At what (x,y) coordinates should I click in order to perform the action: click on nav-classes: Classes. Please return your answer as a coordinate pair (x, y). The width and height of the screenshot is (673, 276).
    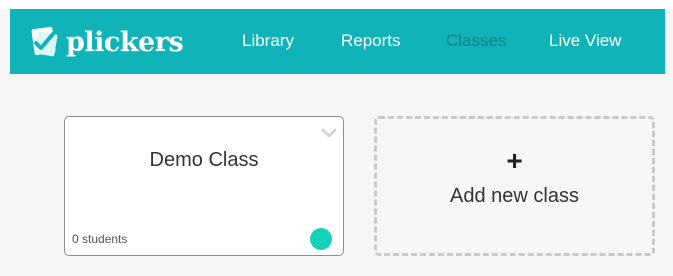
    Looking at the image, I should click on (476, 40).